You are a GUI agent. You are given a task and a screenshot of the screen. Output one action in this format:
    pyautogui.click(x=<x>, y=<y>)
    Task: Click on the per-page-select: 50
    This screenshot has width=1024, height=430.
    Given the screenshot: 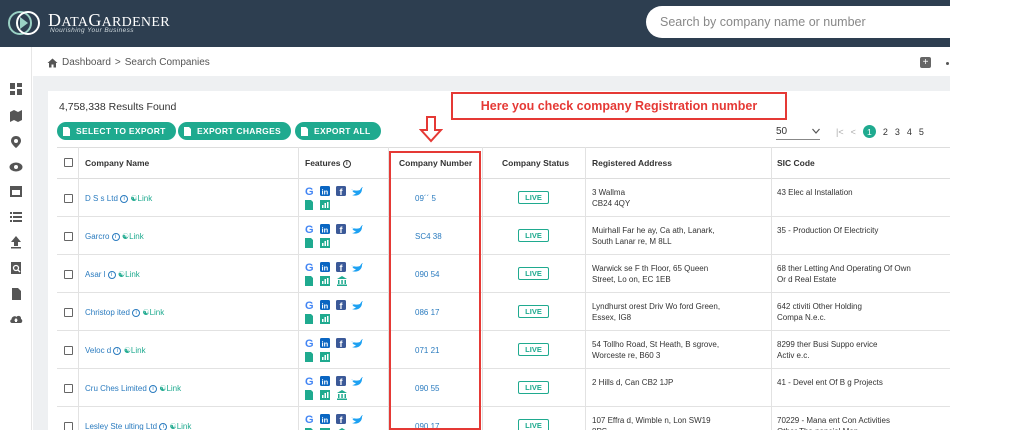 What is the action you would take?
    pyautogui.click(x=798, y=133)
    